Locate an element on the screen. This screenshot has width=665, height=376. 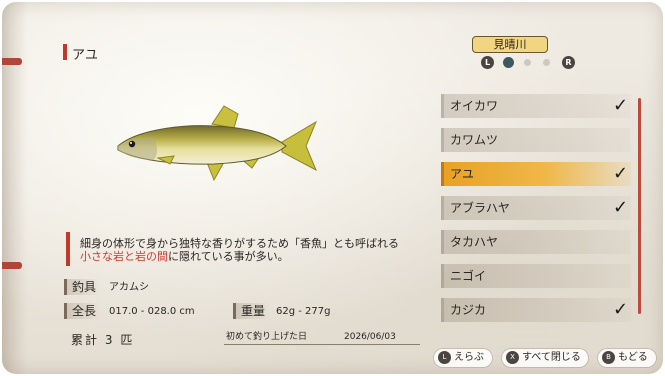
select-hint-label: えらぶ is located at coordinates (469, 357).